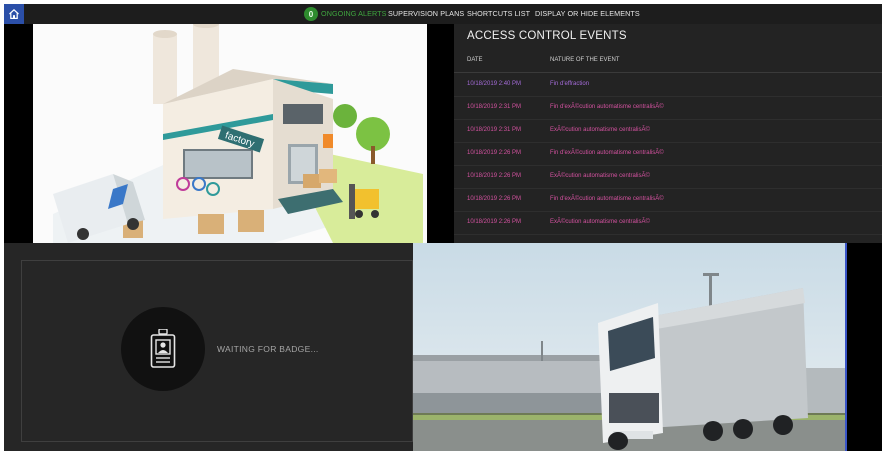 Image resolution: width=886 pixels, height=455 pixels. What do you see at coordinates (547, 36) in the screenshot?
I see `events-title: ACCESS CONTROL EVENTS` at bounding box center [547, 36].